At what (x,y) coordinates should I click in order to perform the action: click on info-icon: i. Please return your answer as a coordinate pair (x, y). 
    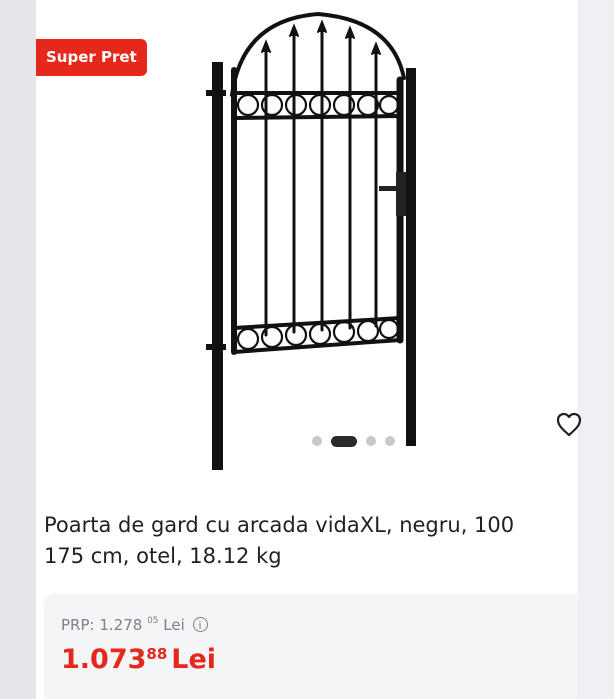
    Looking at the image, I should click on (200, 624).